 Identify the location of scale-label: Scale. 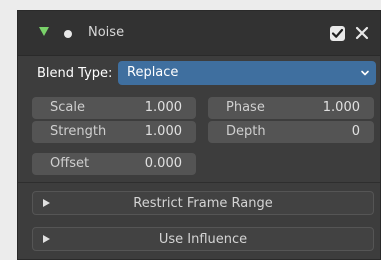
(67, 107).